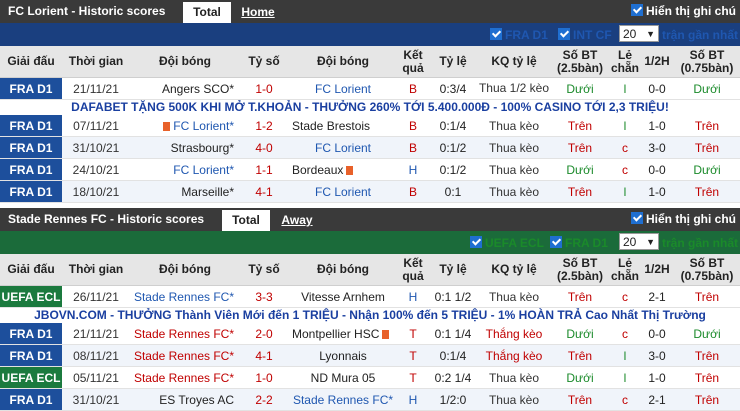 The width and height of the screenshot is (740, 411). Describe the element at coordinates (343, 126) in the screenshot. I see `away-team: Stade Brestois` at that location.